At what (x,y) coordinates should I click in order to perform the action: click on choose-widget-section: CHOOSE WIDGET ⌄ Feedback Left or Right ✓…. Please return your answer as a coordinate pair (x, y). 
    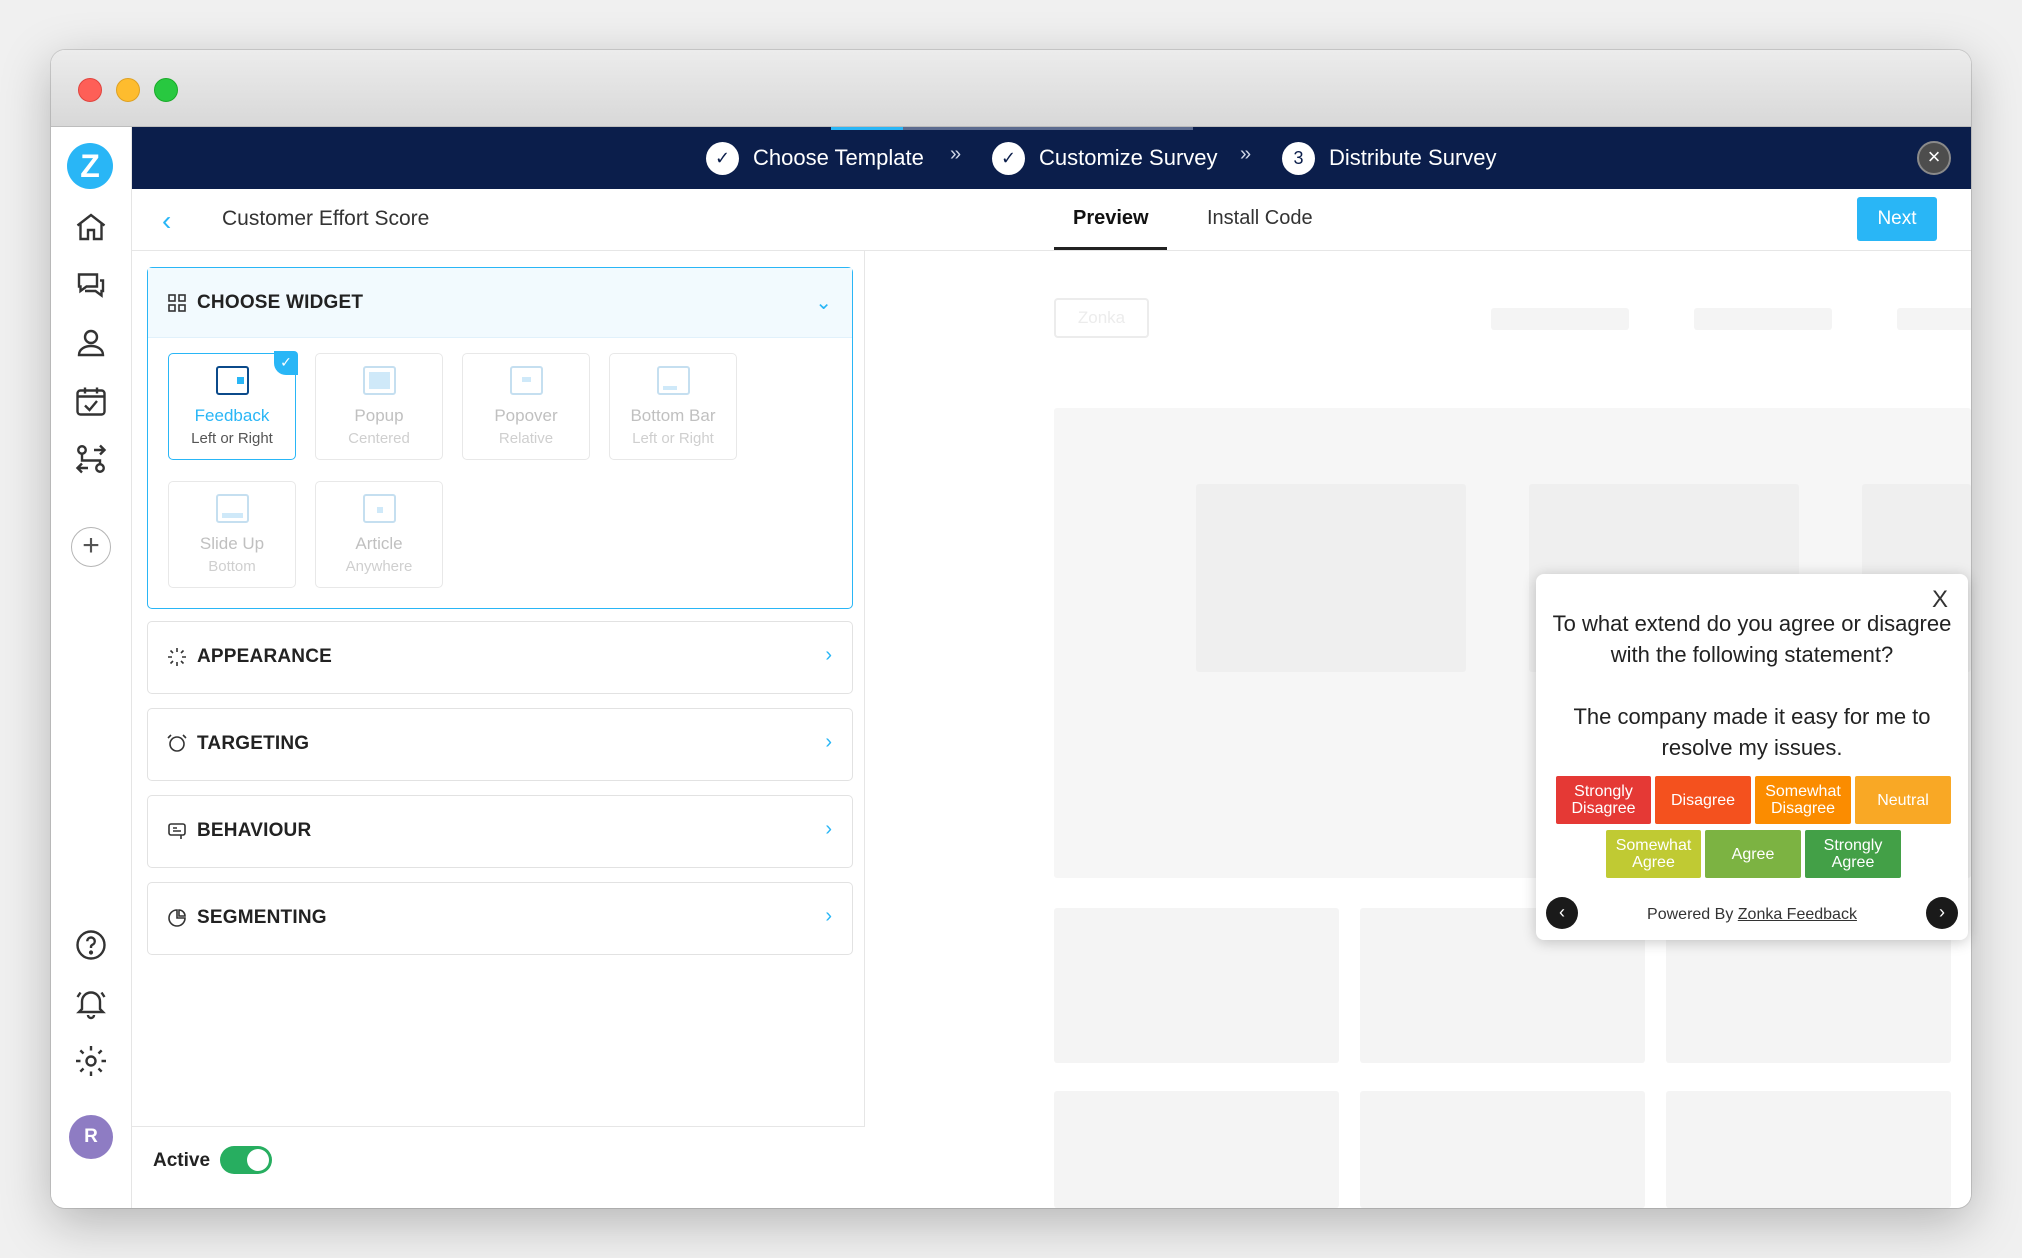
    Looking at the image, I should click on (500, 438).